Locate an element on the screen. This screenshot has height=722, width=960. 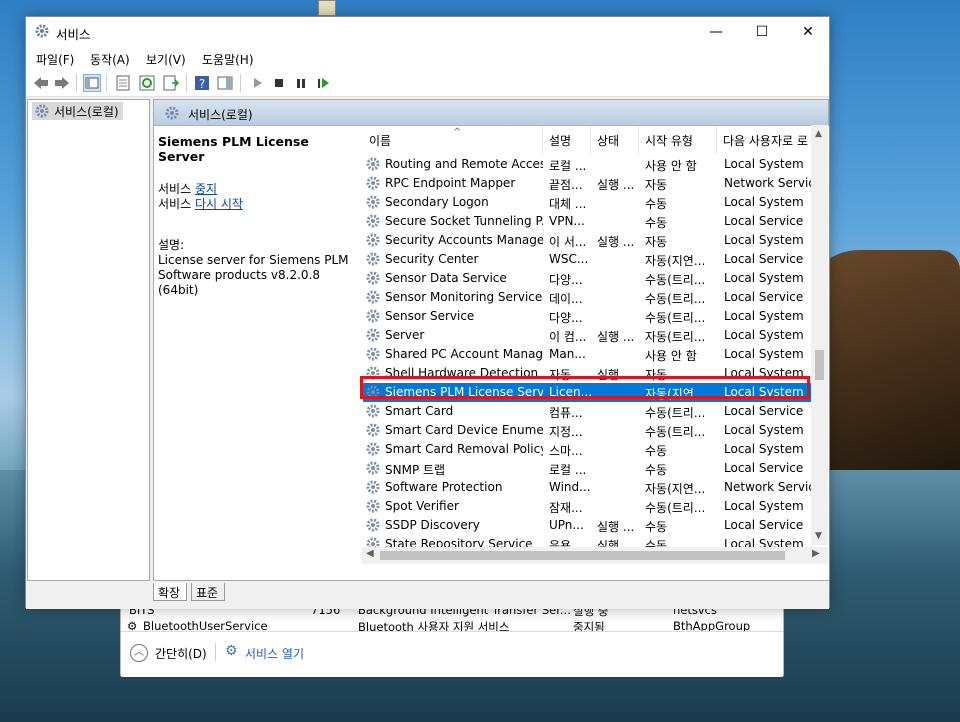
restart-icon is located at coordinates (323, 83).